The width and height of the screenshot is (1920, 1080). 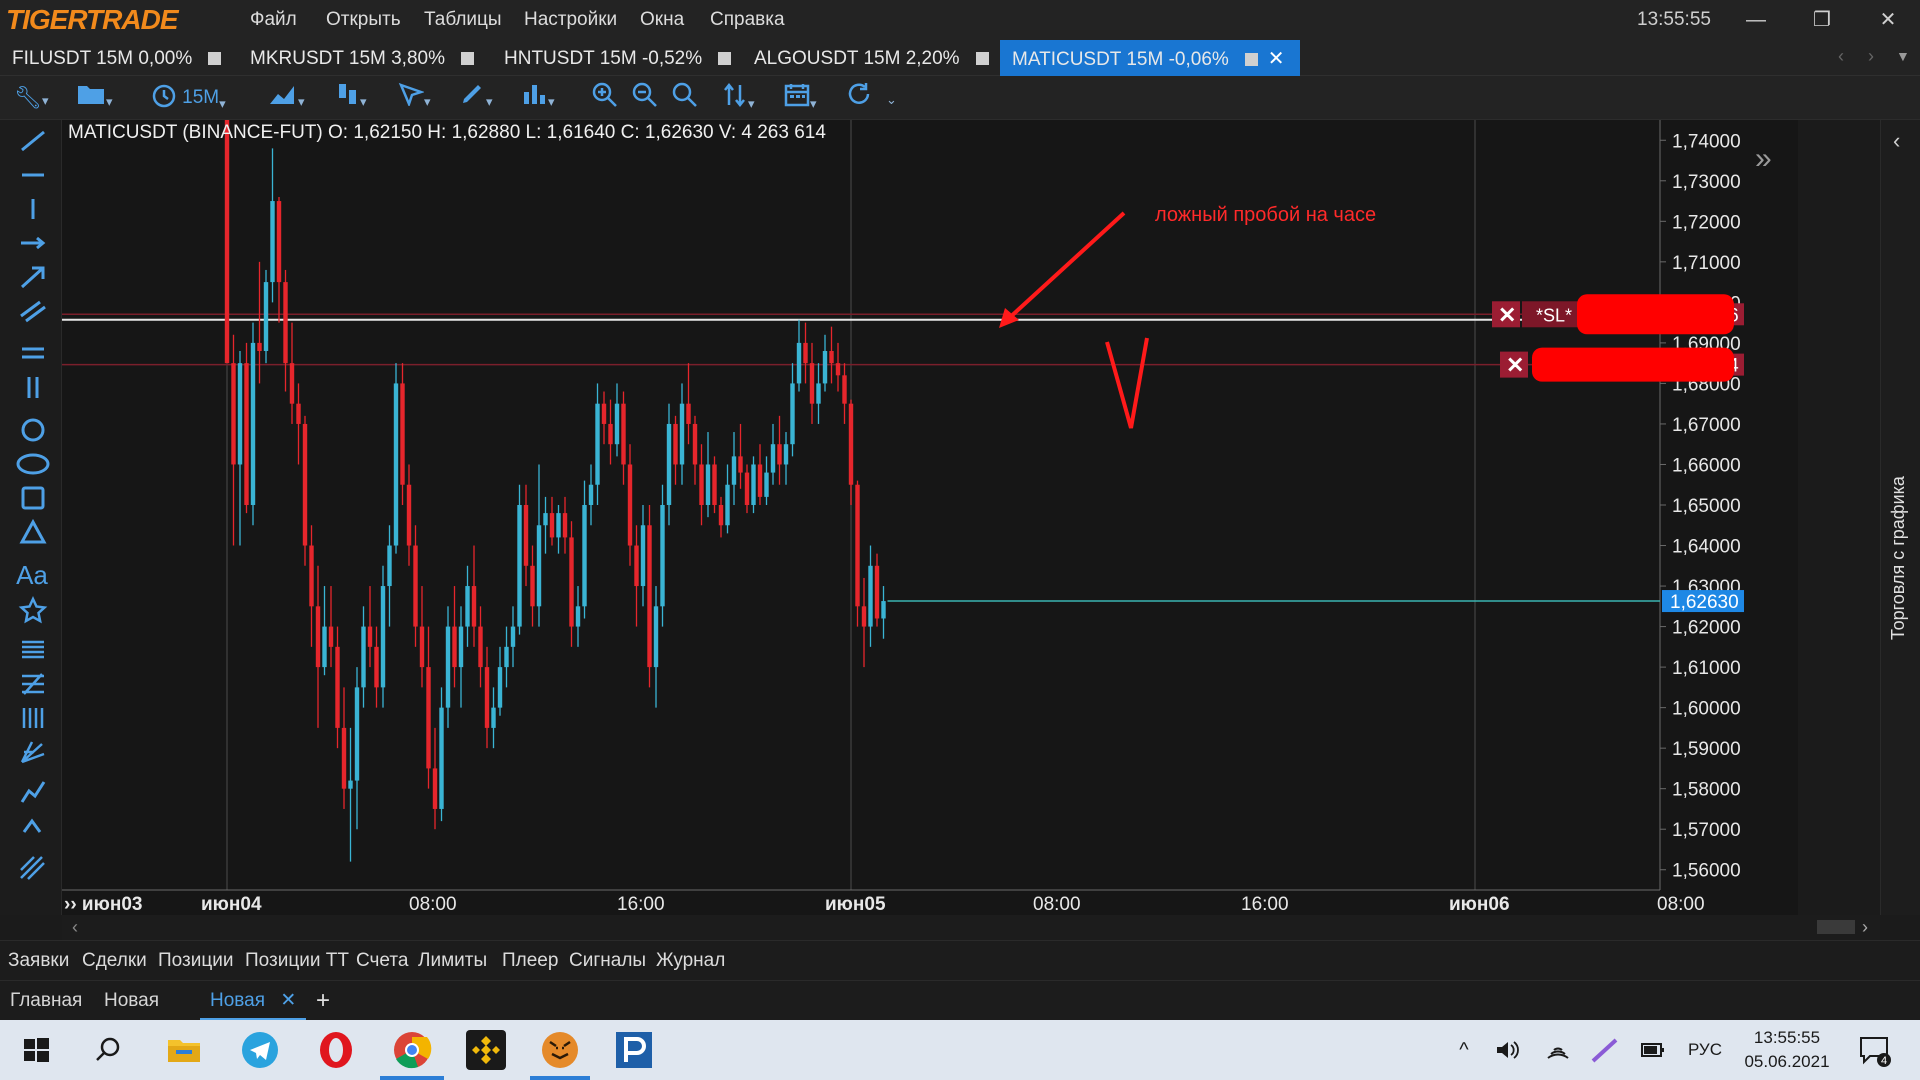 I want to click on indicators-icon: ▾, so click(x=351, y=98).